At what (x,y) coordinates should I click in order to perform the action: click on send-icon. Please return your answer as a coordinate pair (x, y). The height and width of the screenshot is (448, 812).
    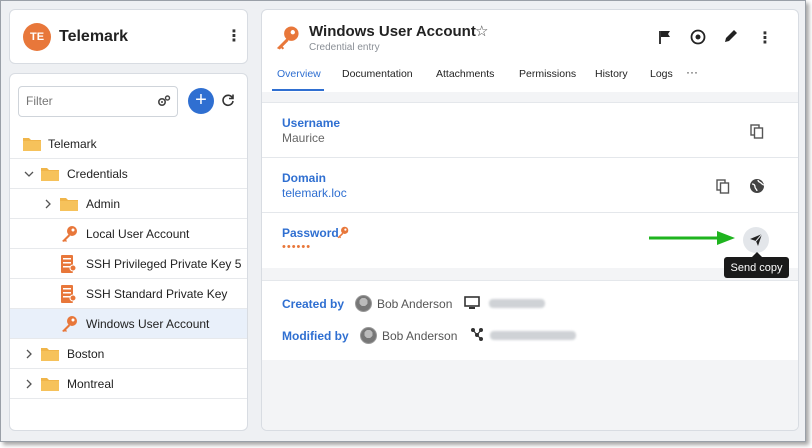
    Looking at the image, I should click on (756, 239).